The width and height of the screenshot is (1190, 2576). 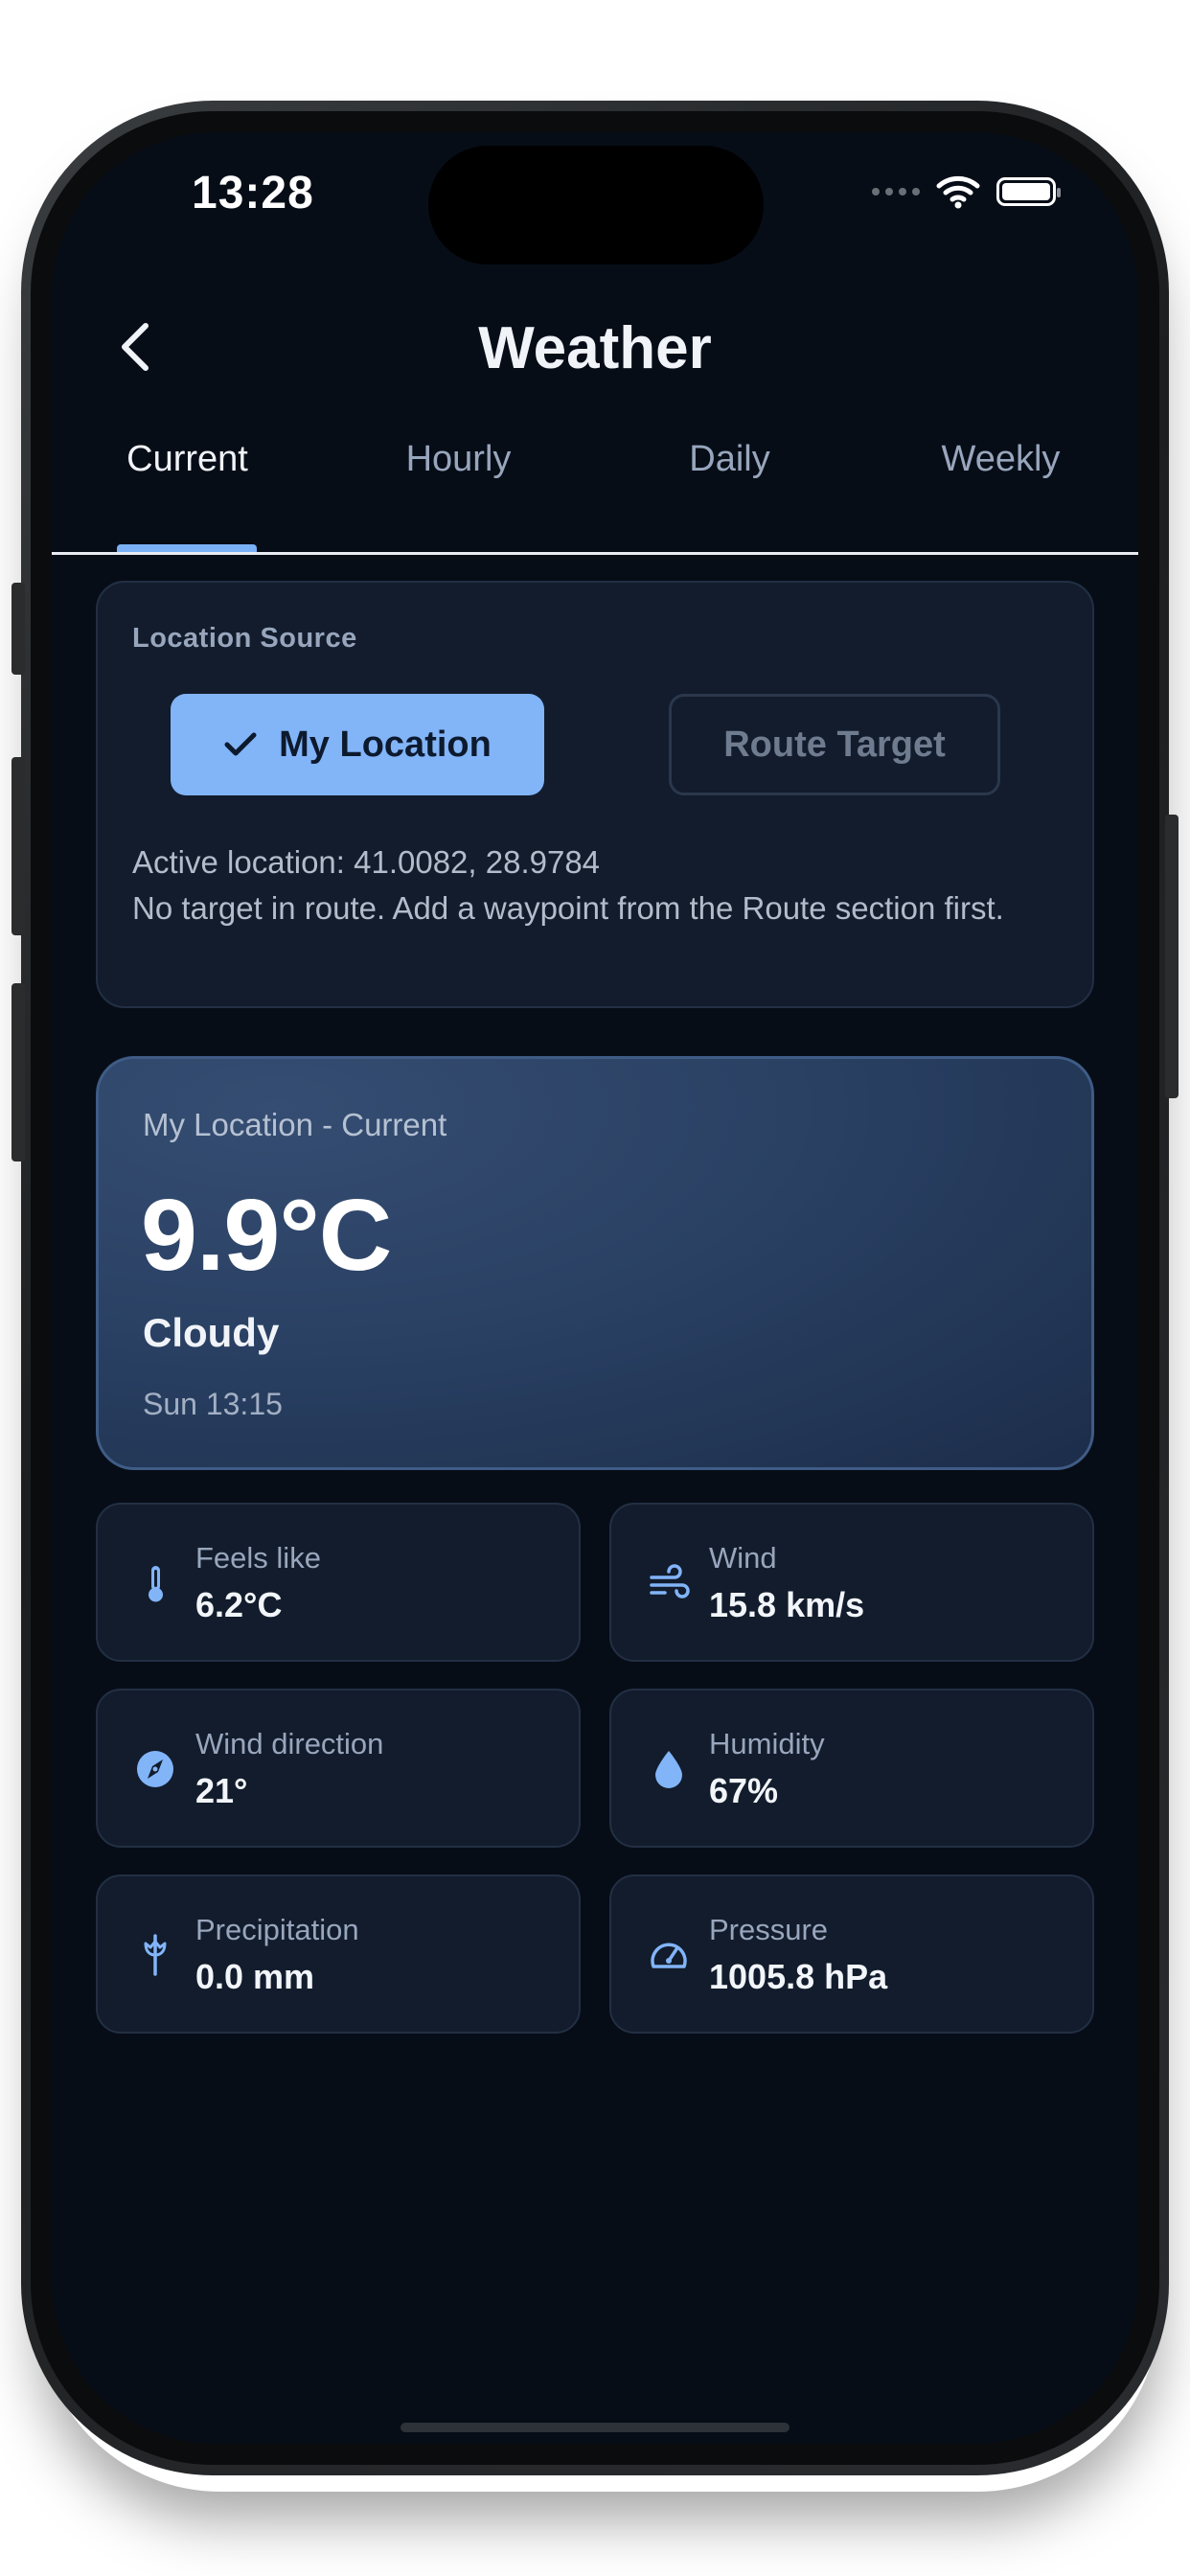 I want to click on action-button, so click(x=18, y=629).